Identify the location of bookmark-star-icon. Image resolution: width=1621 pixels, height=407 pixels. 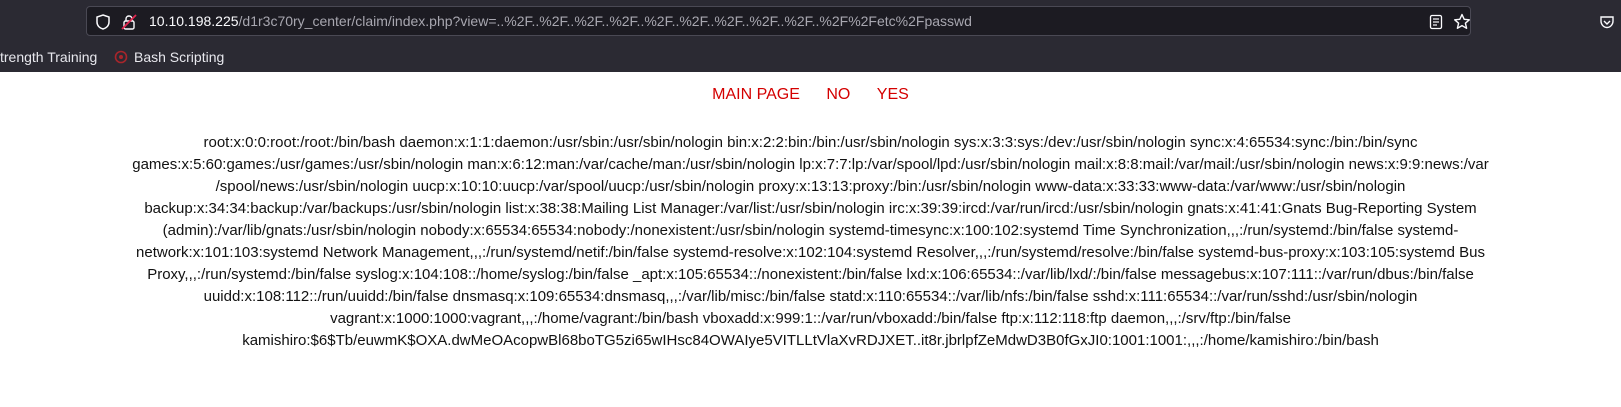
(1462, 22).